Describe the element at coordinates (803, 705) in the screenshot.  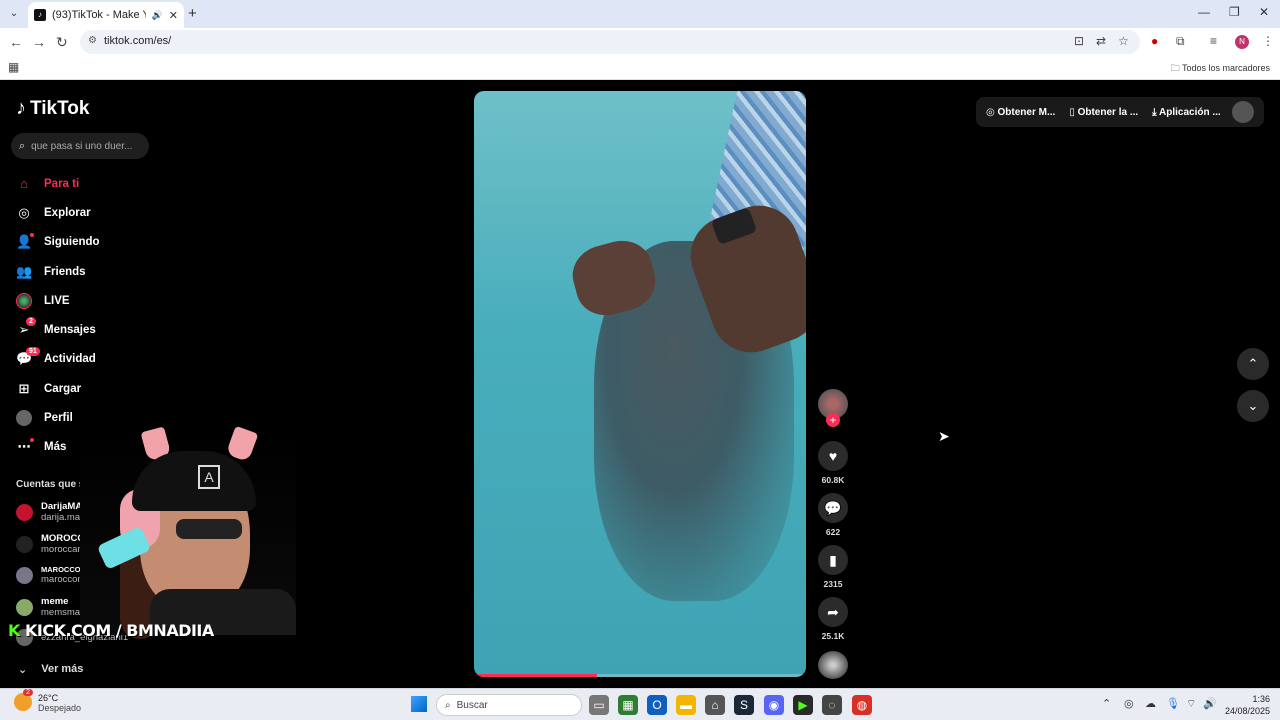
I see `kick-app-icon: ▶` at that location.